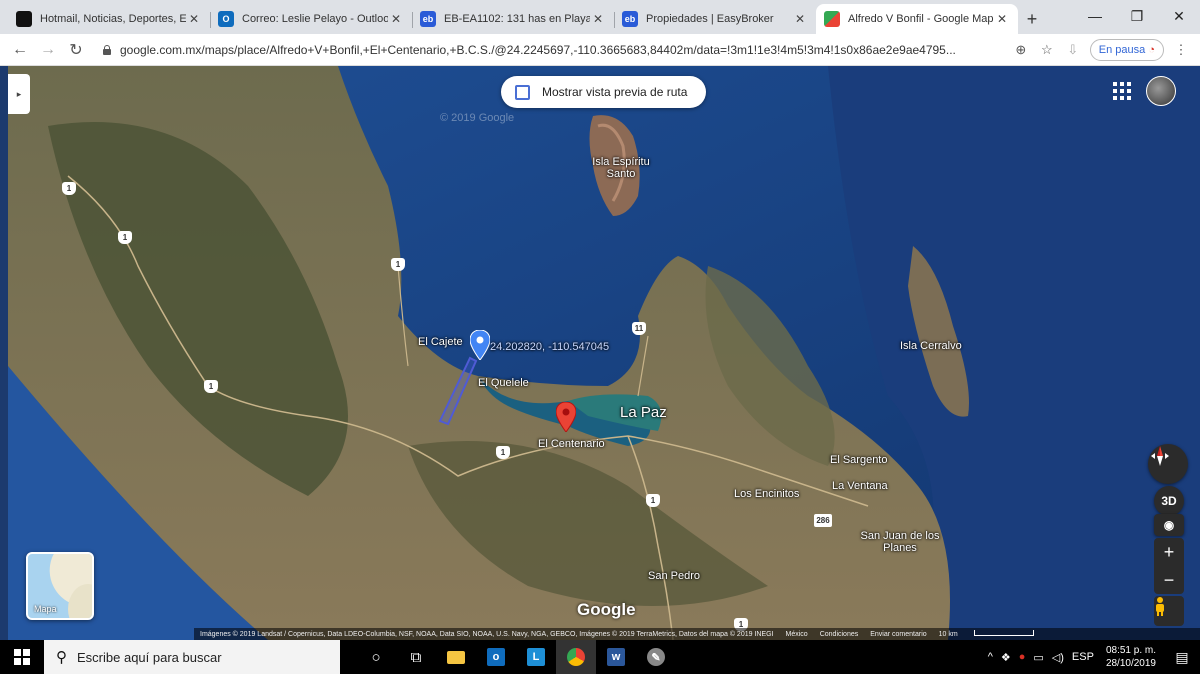 Image resolution: width=1200 pixels, height=674 pixels. I want to click on close-window-icon: ✕, so click(1179, 16).